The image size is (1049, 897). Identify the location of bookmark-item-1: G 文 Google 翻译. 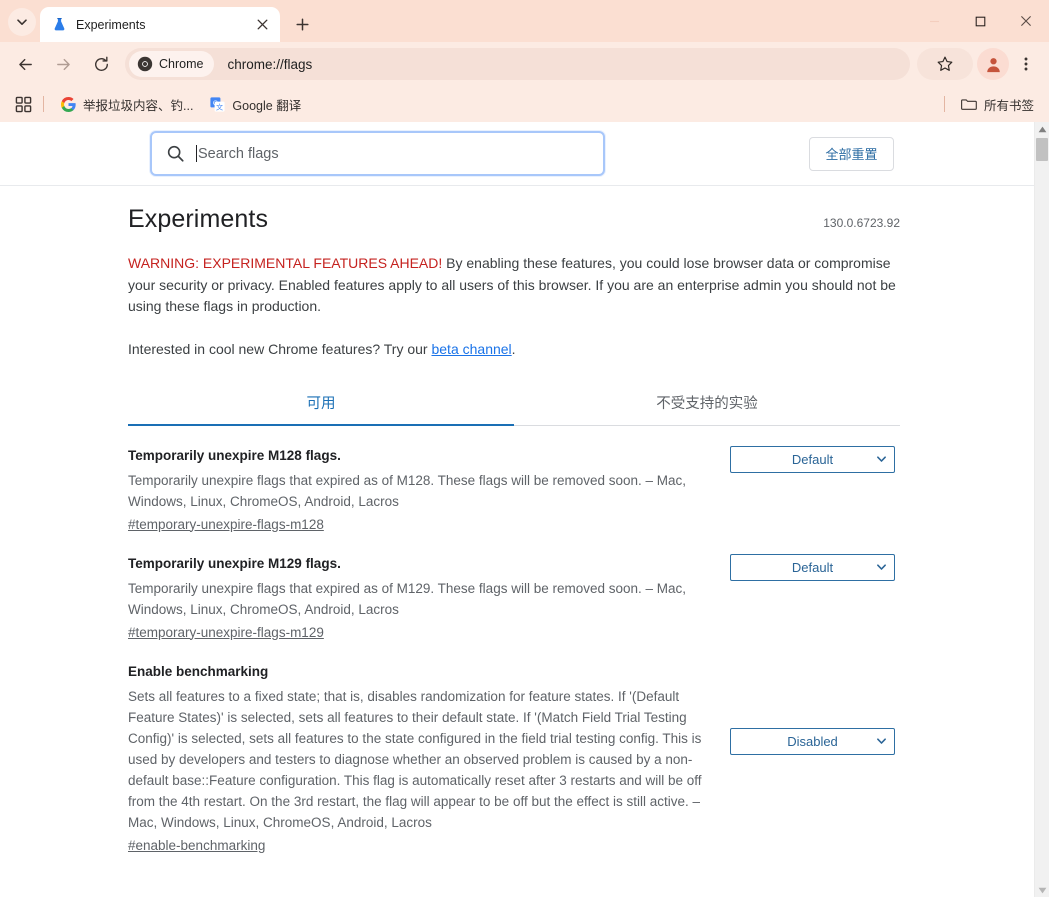
(255, 104).